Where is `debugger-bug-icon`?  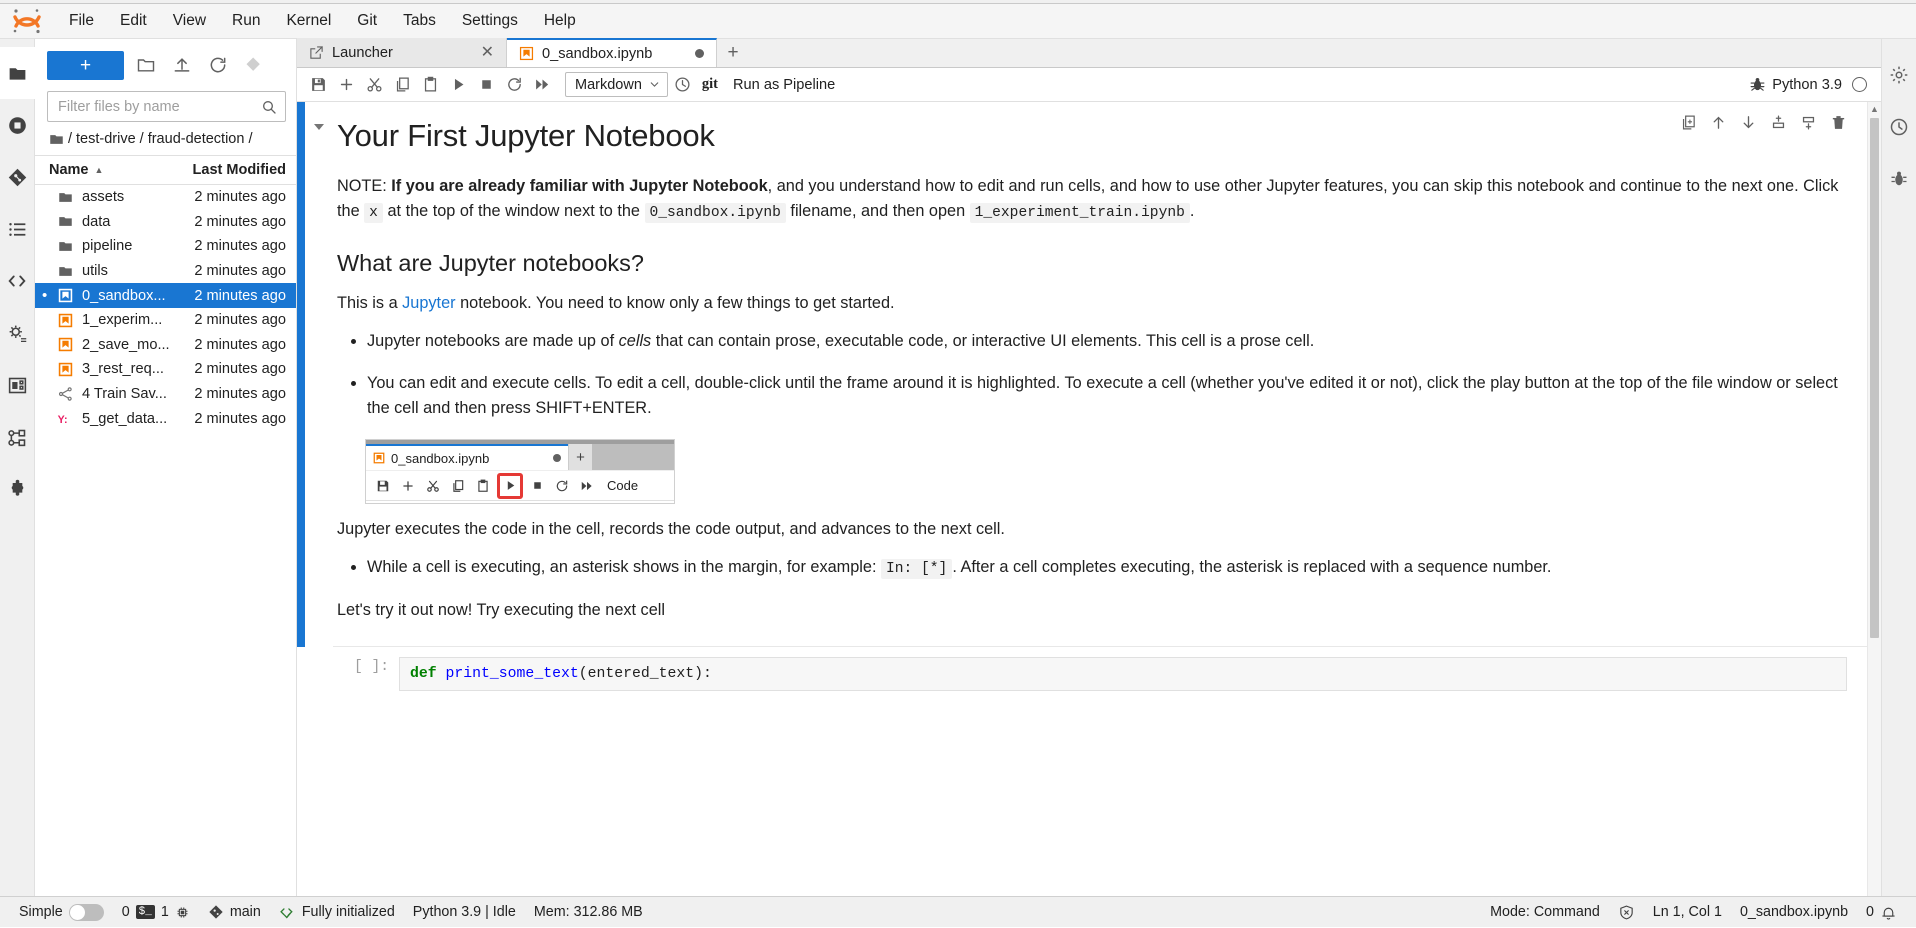 debugger-bug-icon is located at coordinates (1757, 85).